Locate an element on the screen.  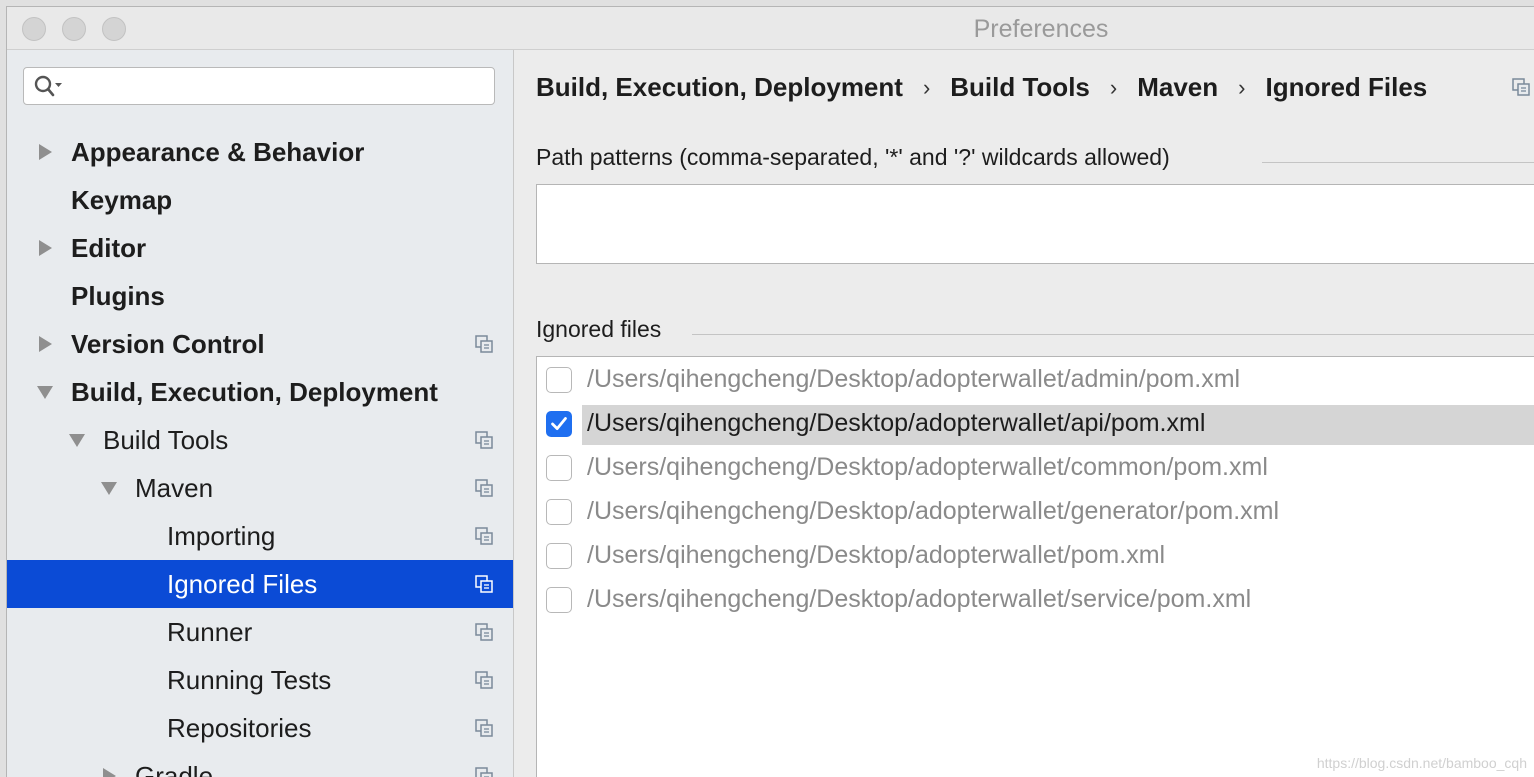
breadcrumb-item: Build, Execution, Deployment is located at coordinates (719, 87).